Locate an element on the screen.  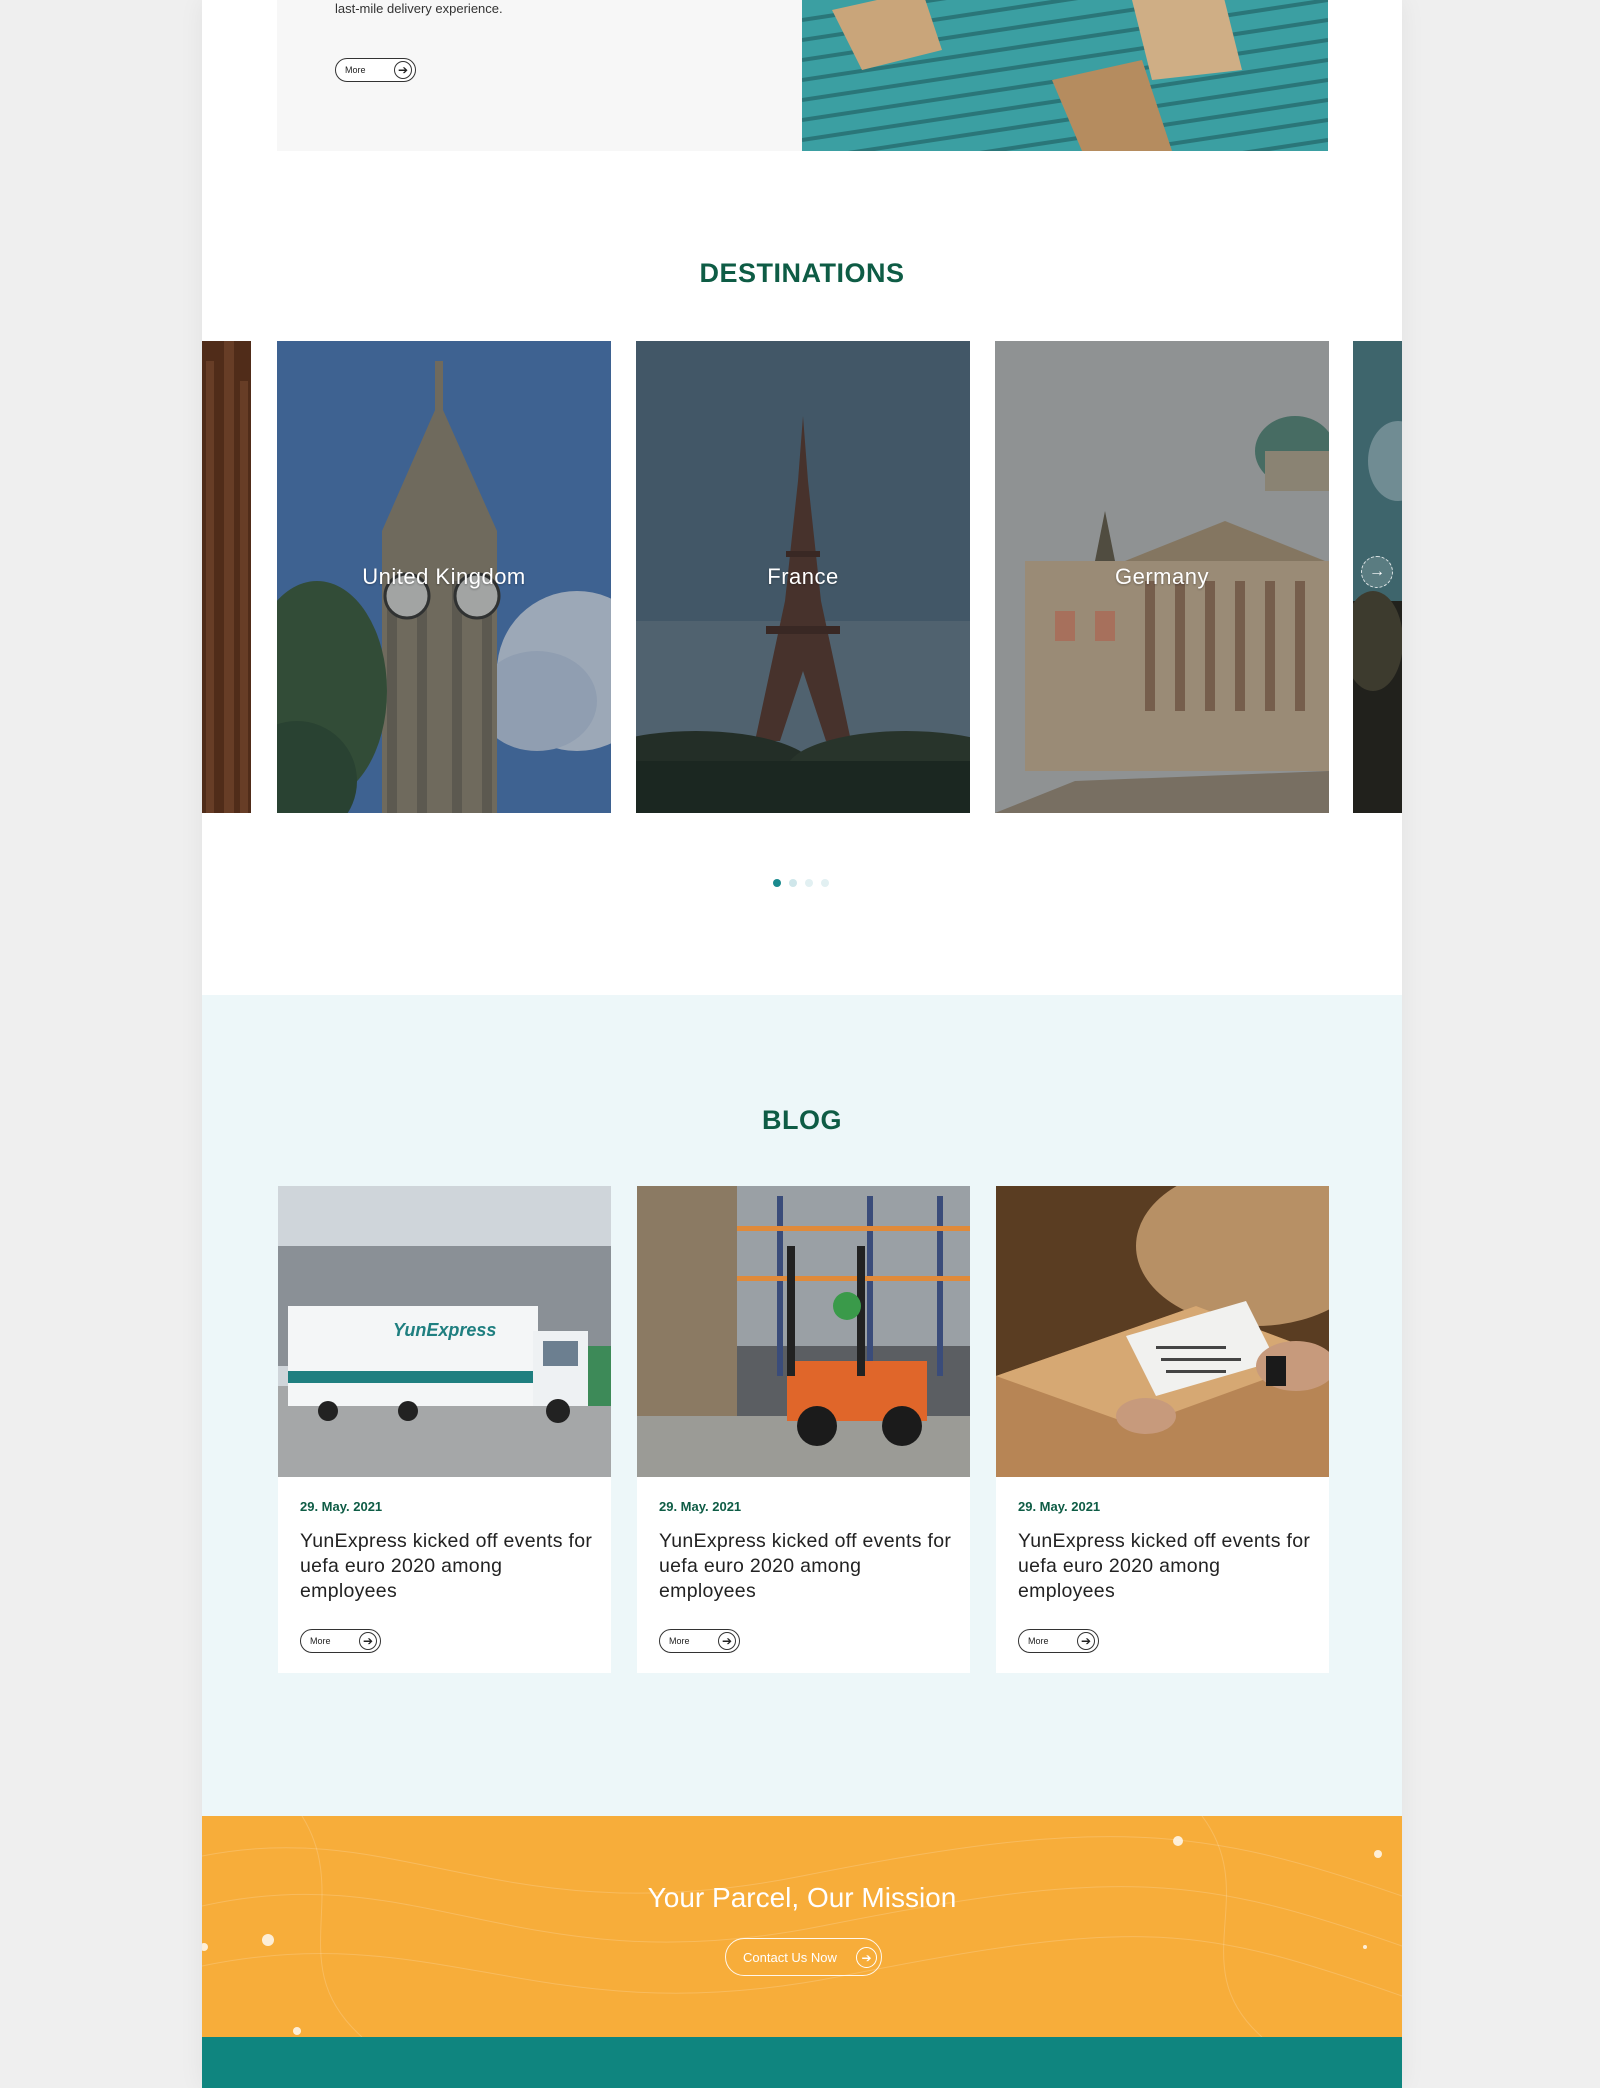
cta-background-pattern is located at coordinates (802, 1926).